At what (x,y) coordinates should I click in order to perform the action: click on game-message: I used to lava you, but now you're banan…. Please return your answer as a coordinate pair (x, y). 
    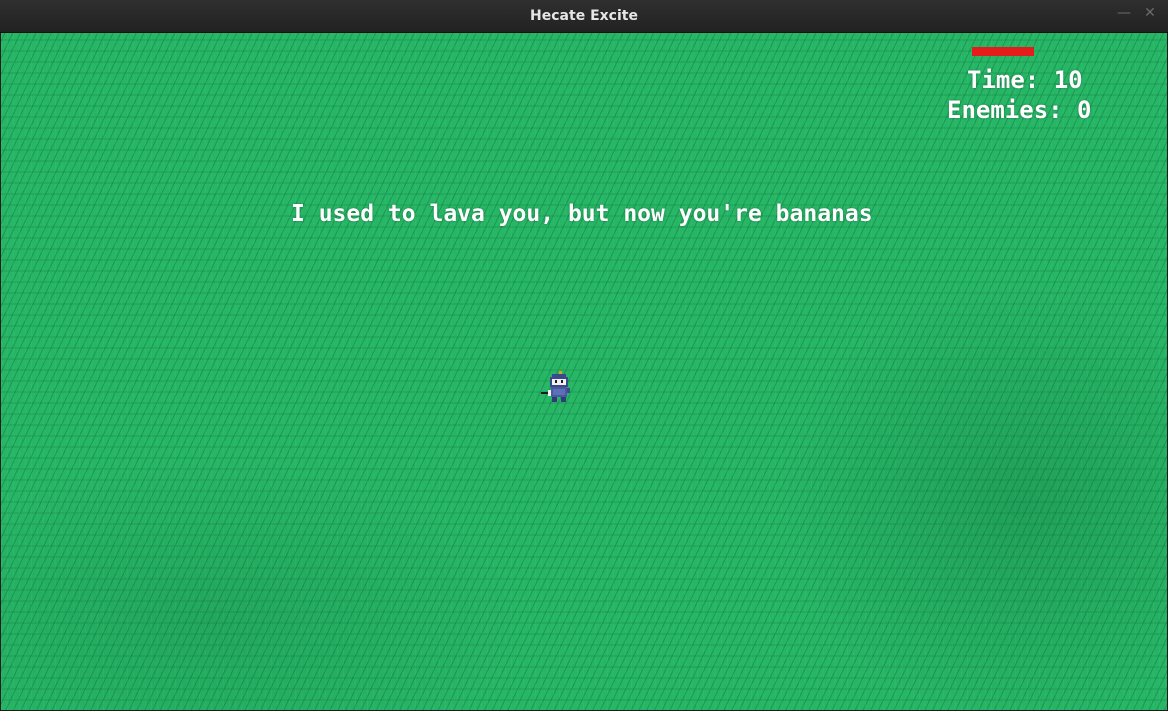
    Looking at the image, I should click on (582, 214).